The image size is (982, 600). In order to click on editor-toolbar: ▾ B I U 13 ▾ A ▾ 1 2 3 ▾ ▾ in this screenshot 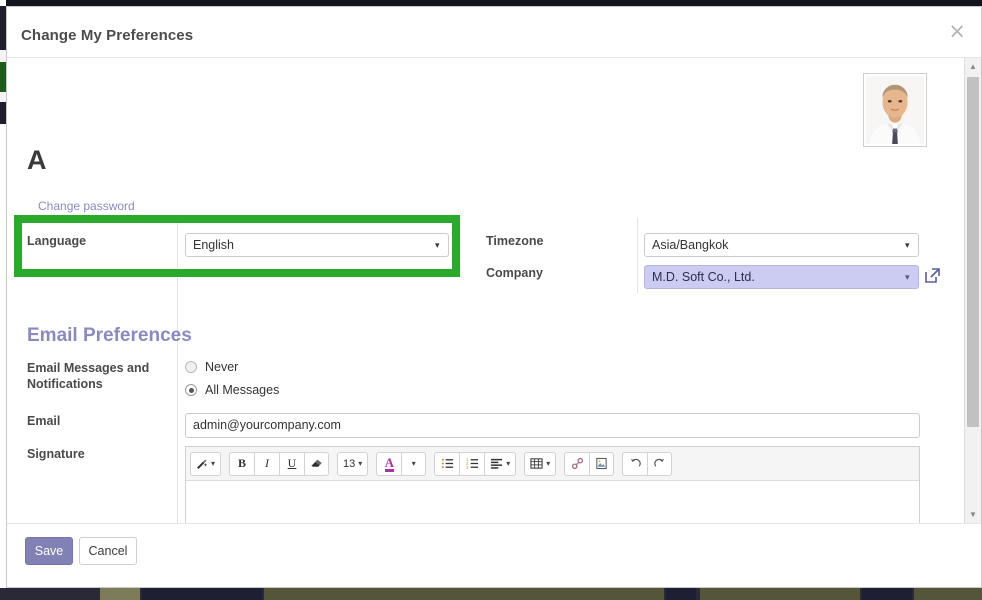, I will do `click(552, 464)`.